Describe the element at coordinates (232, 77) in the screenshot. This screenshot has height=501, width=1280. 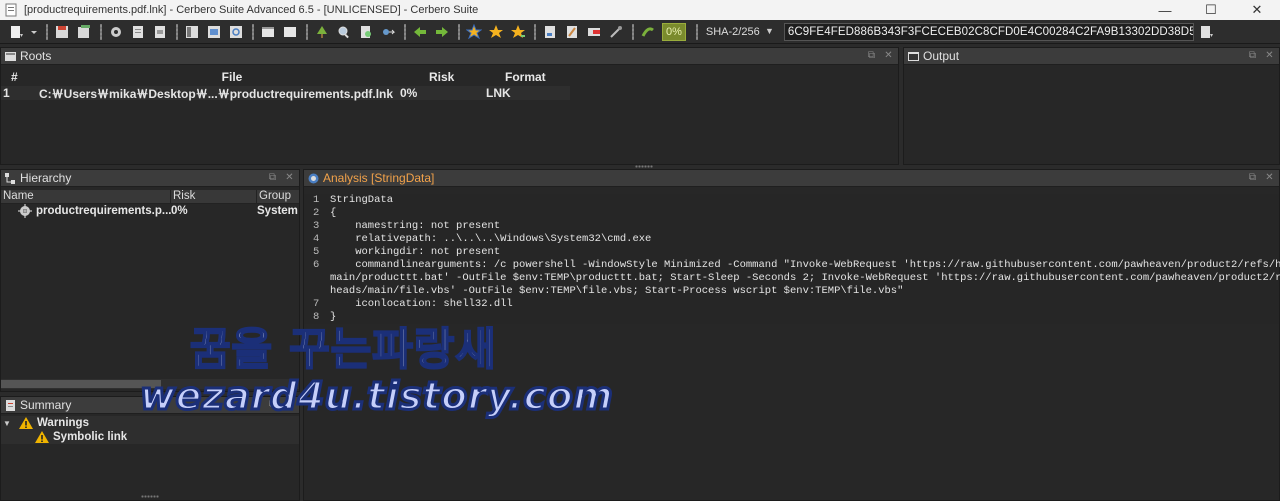
I see `col-file: File` at that location.